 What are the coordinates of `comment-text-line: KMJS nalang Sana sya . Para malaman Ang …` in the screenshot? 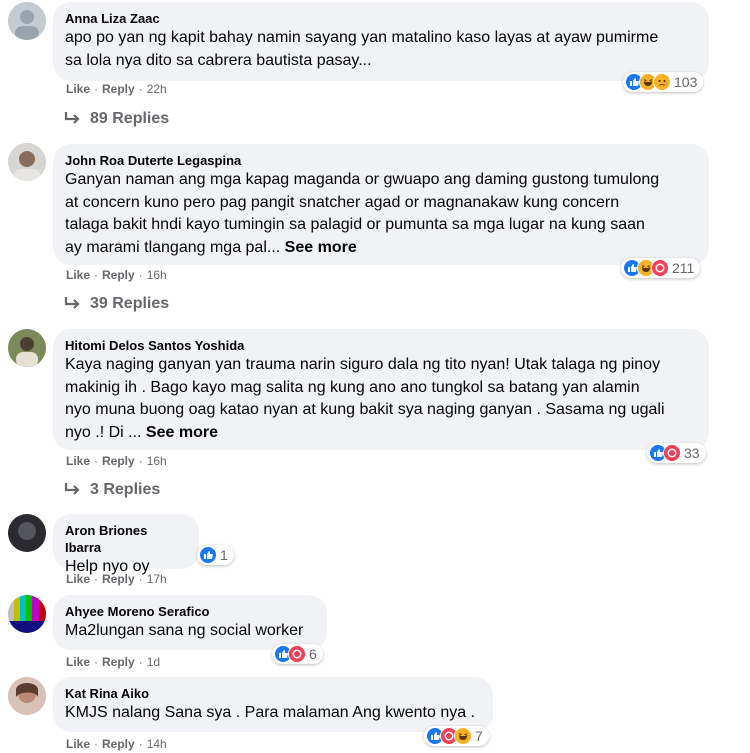 It's located at (270, 712).